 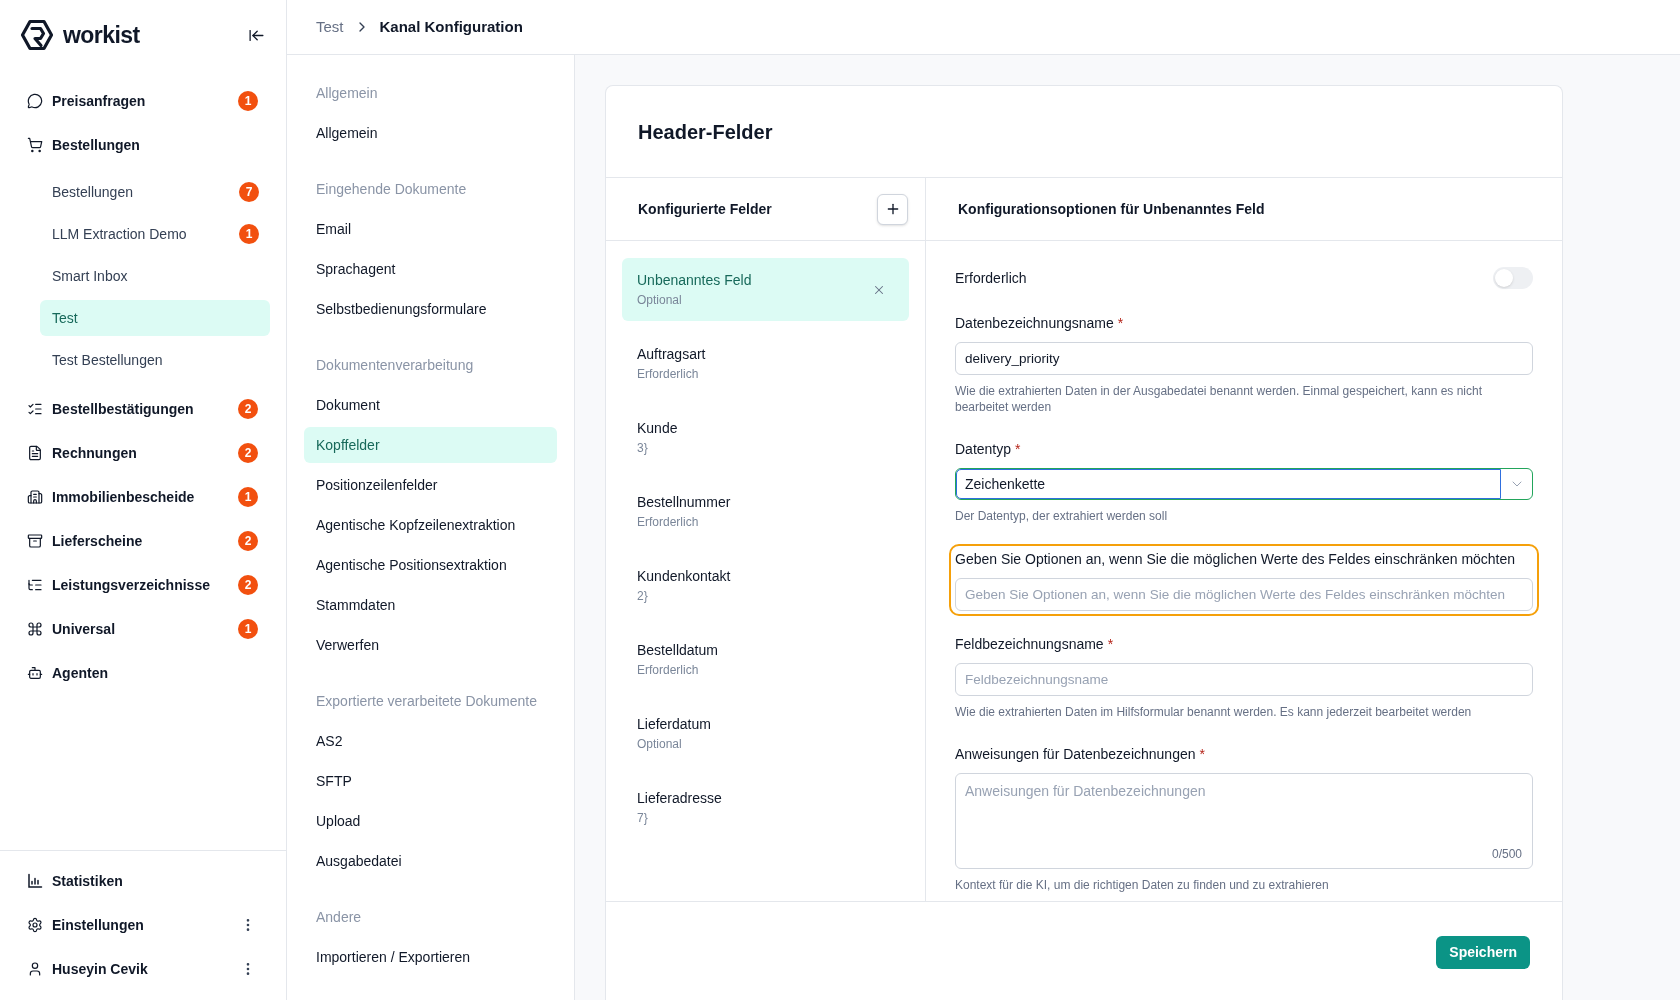 I want to click on field-list-item: Bestellnummer Erforderlich, so click(x=765, y=511).